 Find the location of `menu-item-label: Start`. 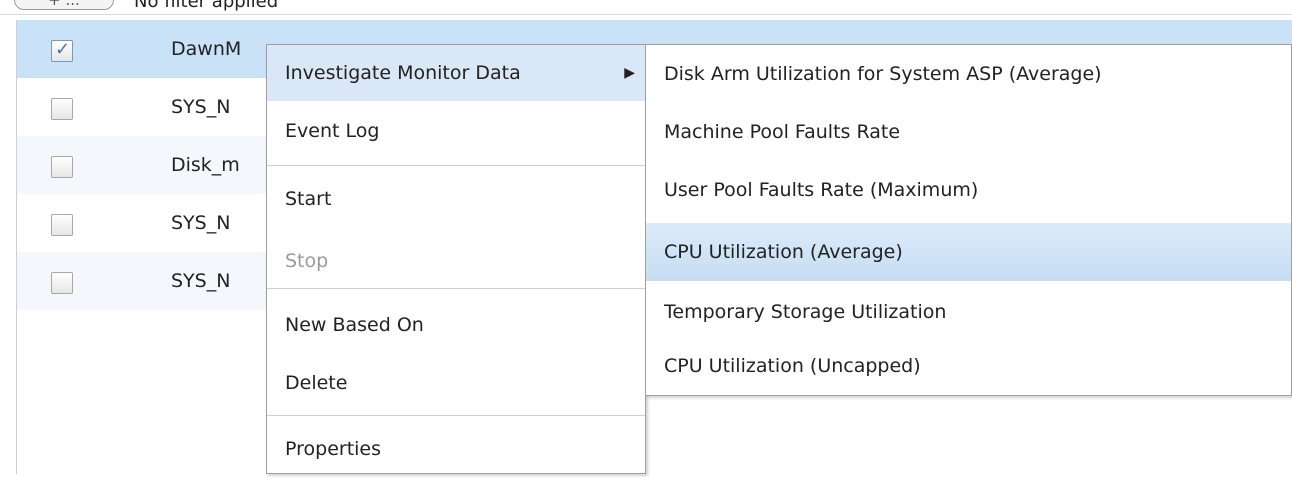

menu-item-label: Start is located at coordinates (308, 199).